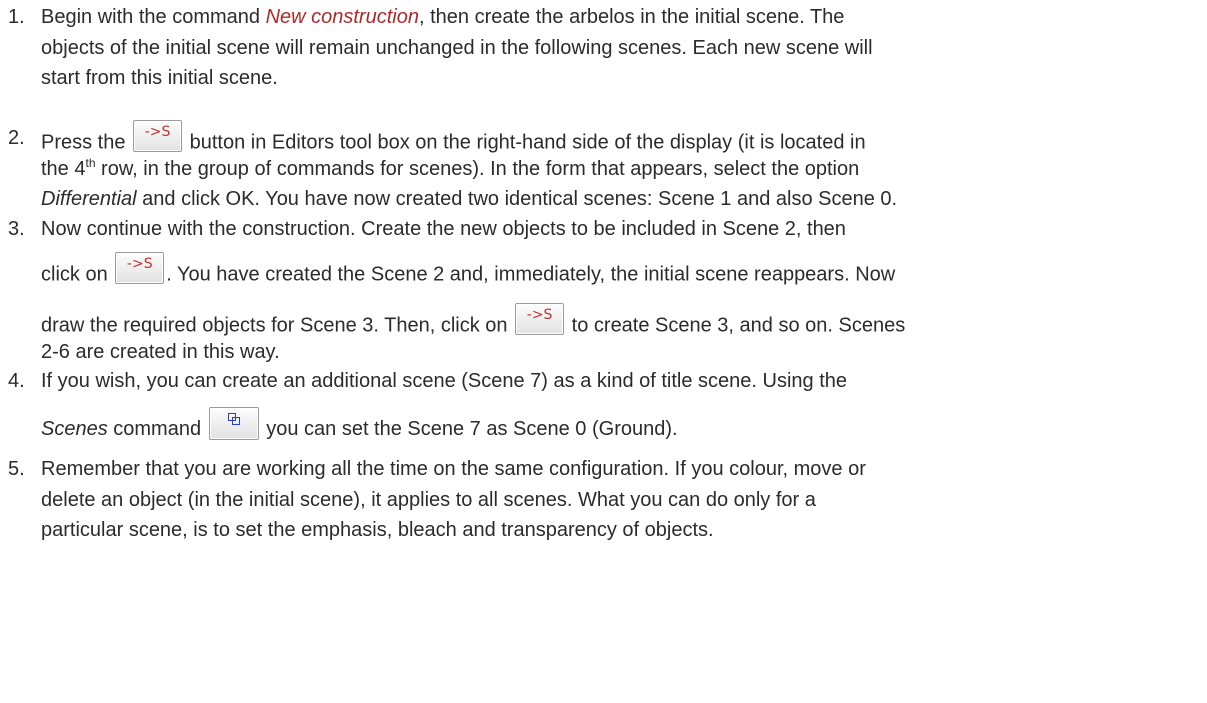  Describe the element at coordinates (342, 17) in the screenshot. I see `command-name-new-construction: New construction` at that location.